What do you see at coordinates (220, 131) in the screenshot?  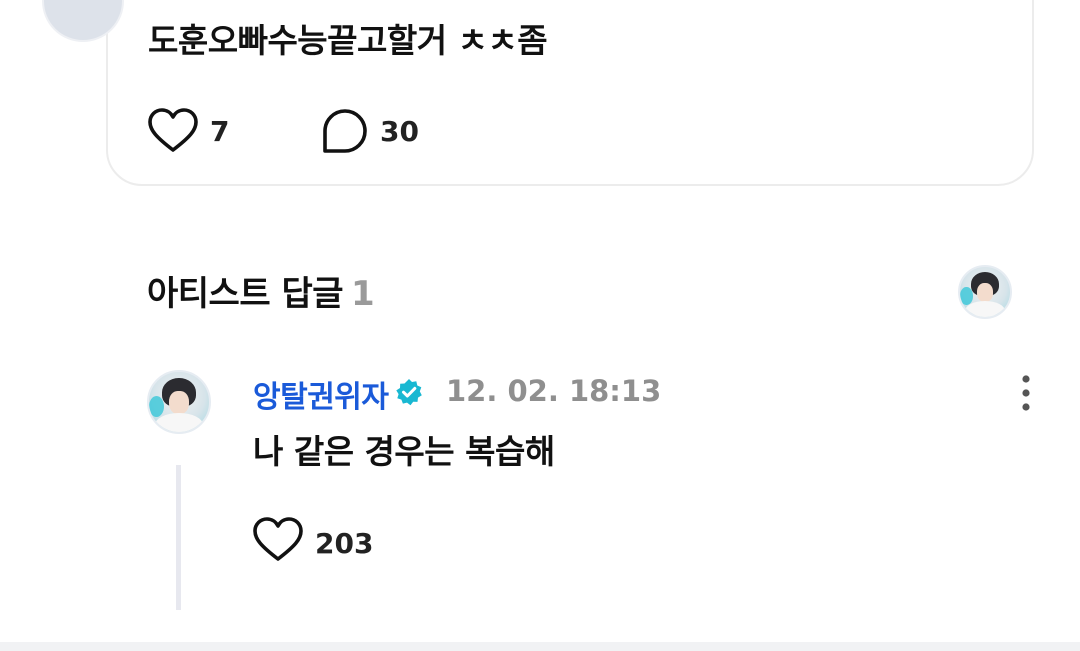 I see `post-like-count: 7` at bounding box center [220, 131].